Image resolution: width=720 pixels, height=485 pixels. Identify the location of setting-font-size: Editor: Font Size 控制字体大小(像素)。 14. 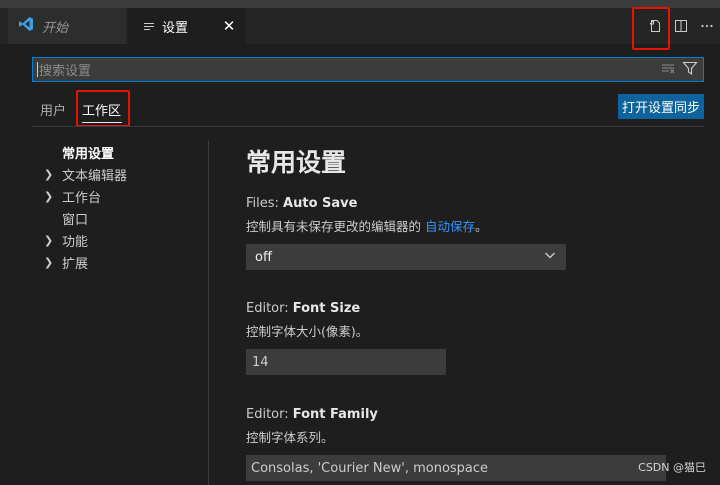
(346, 338).